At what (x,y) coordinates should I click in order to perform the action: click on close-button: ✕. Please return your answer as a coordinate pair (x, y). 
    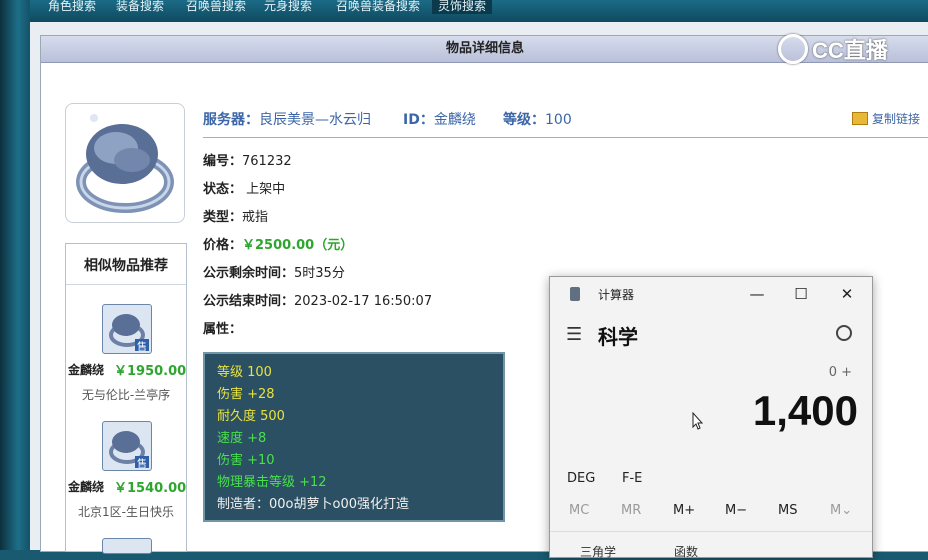
    Looking at the image, I should click on (847, 294).